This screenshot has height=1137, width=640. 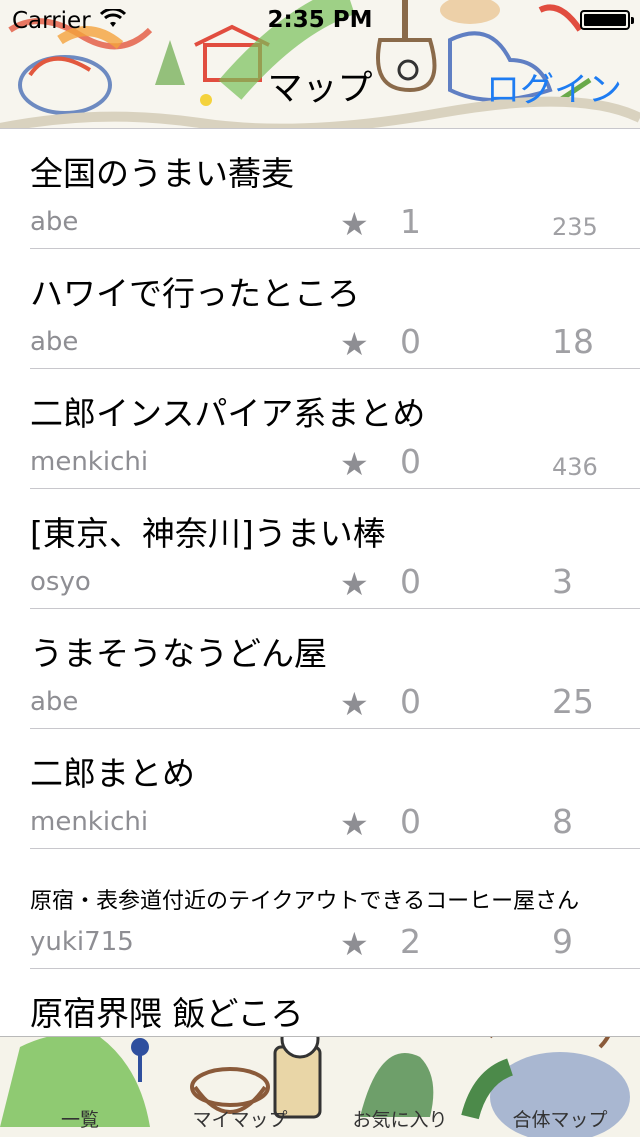 I want to click on list-item: 二郎まとめ menkichi ★ 0 8, so click(x=335, y=789).